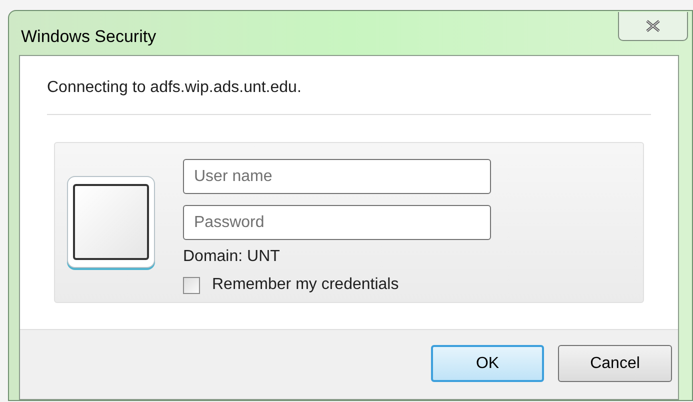 The height and width of the screenshot is (402, 693). Describe the element at coordinates (487, 363) in the screenshot. I see `dialog-button: OK` at that location.